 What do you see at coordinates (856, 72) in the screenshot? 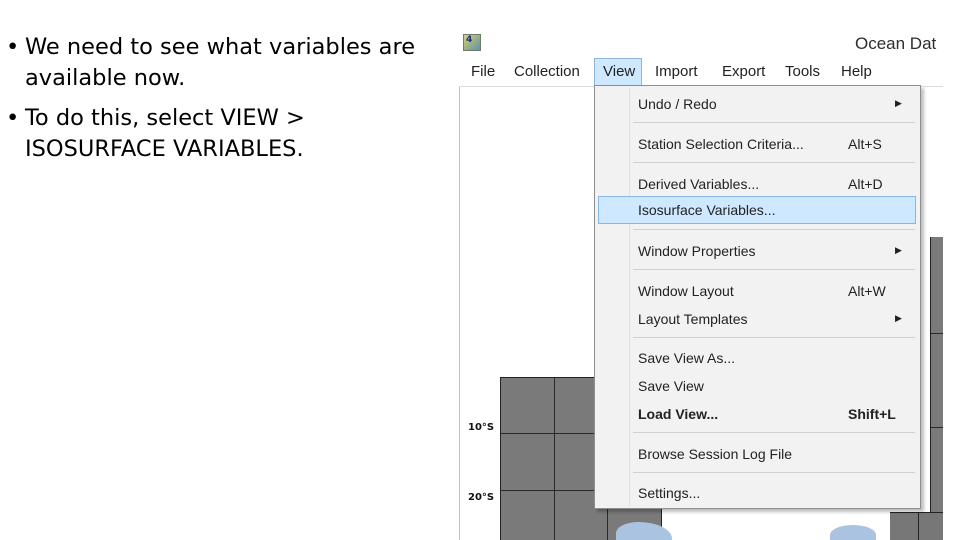
I see `menu-help: Help` at bounding box center [856, 72].